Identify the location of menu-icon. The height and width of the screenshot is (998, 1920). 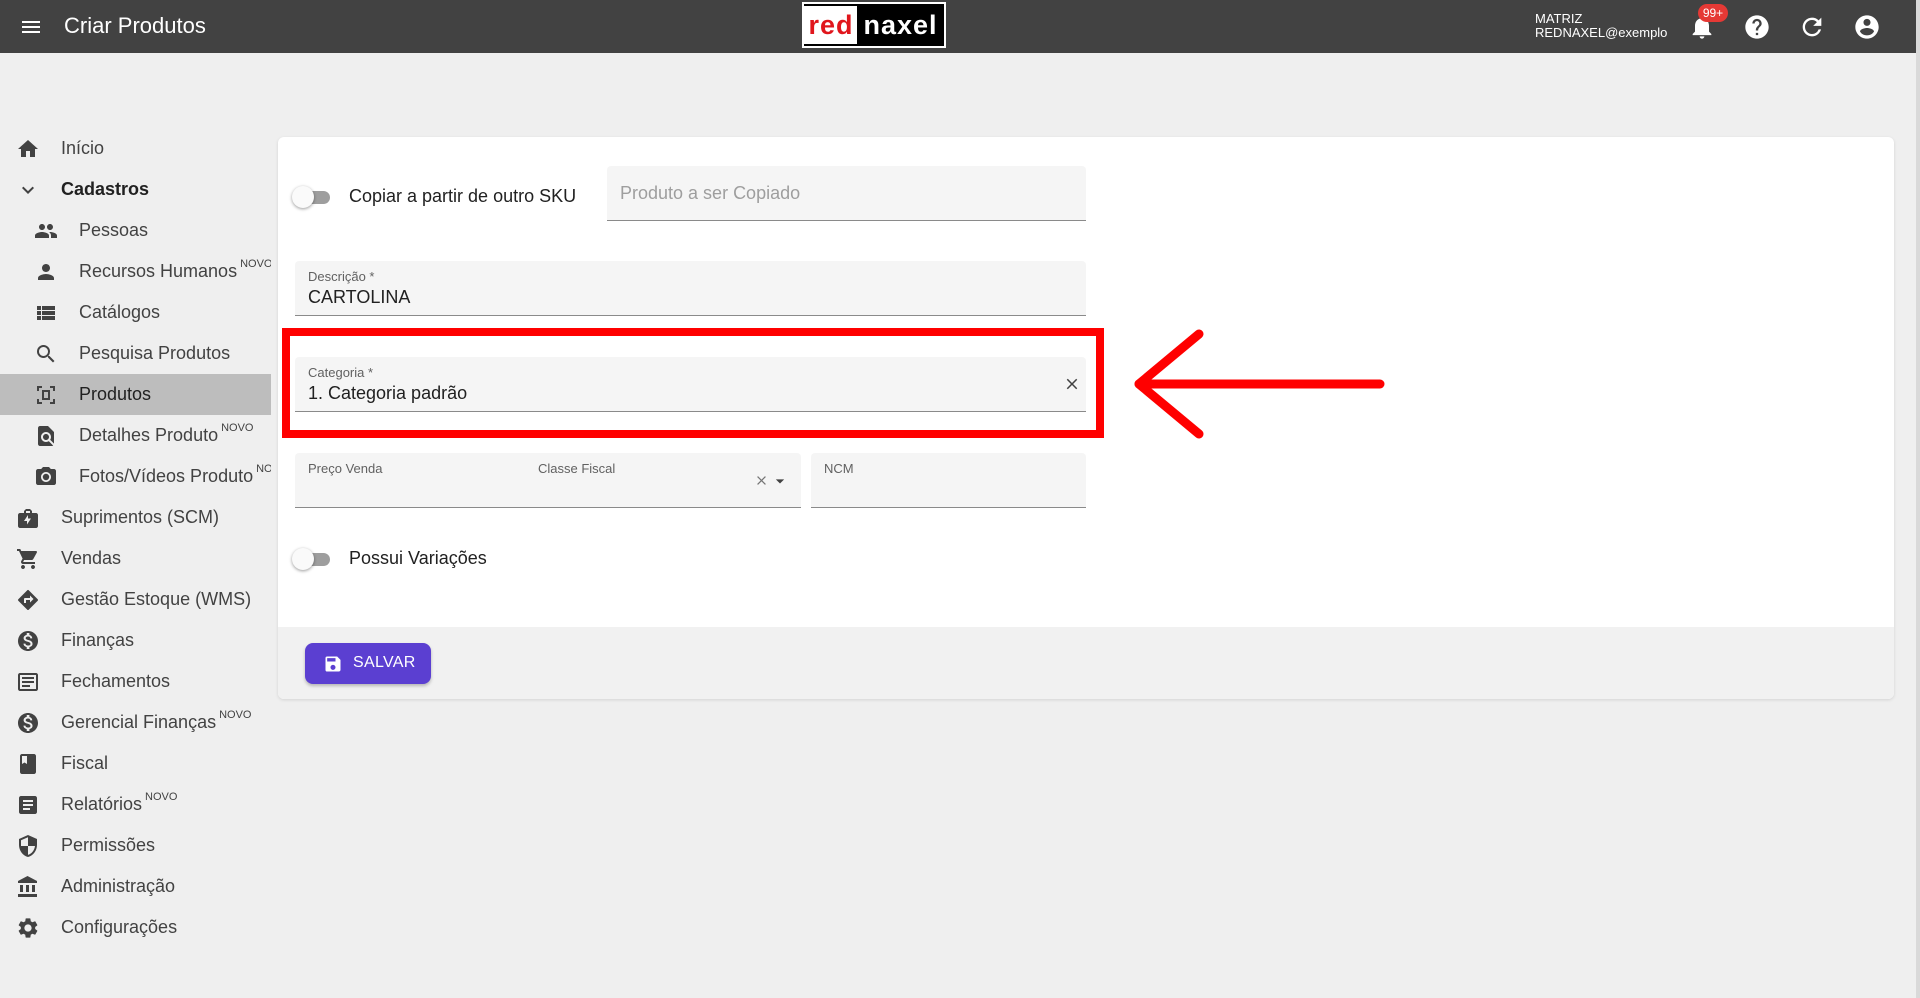
(31, 27).